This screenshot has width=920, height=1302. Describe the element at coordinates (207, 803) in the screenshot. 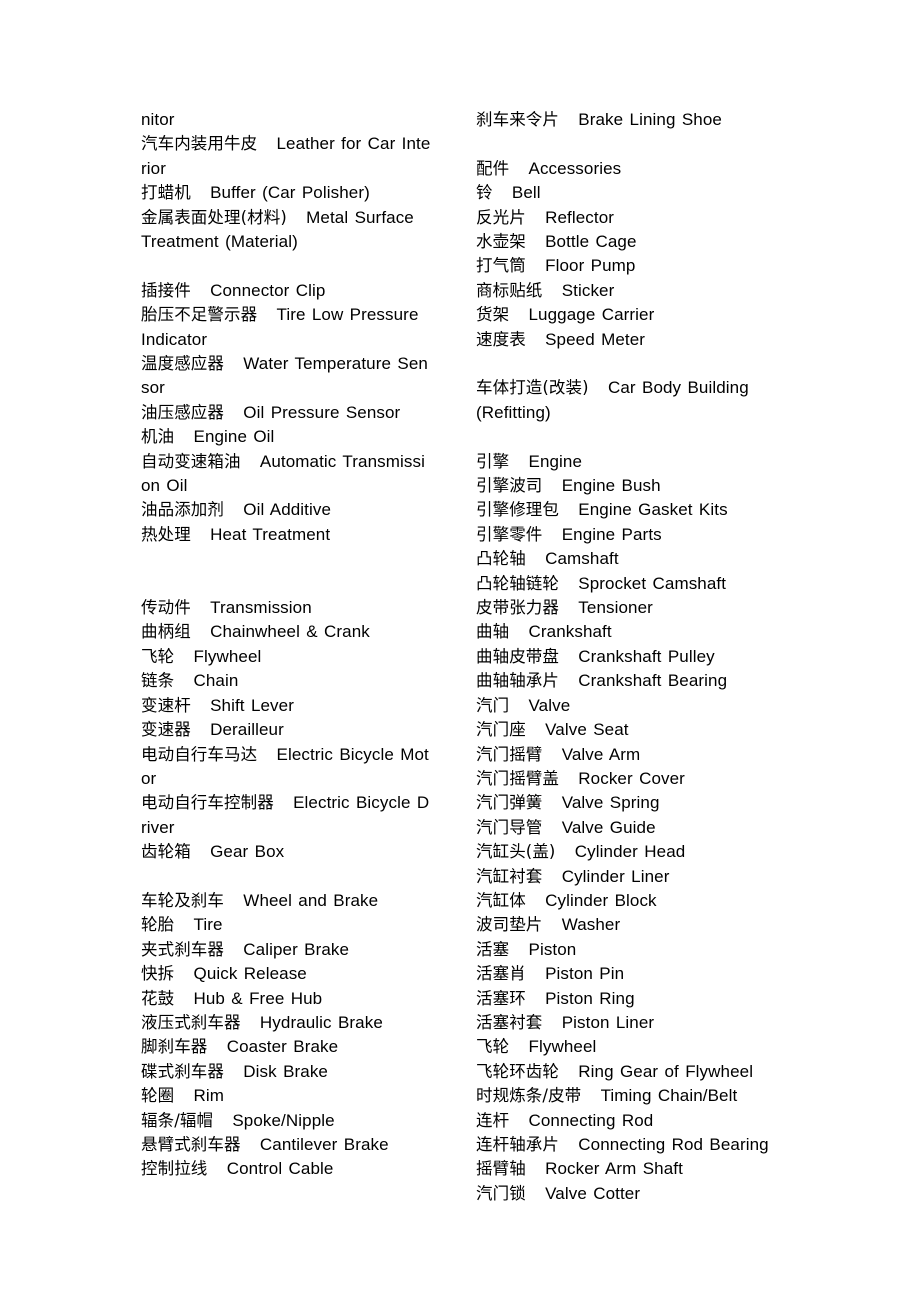

I see `term-chinese: 电动自行车控制器` at that location.